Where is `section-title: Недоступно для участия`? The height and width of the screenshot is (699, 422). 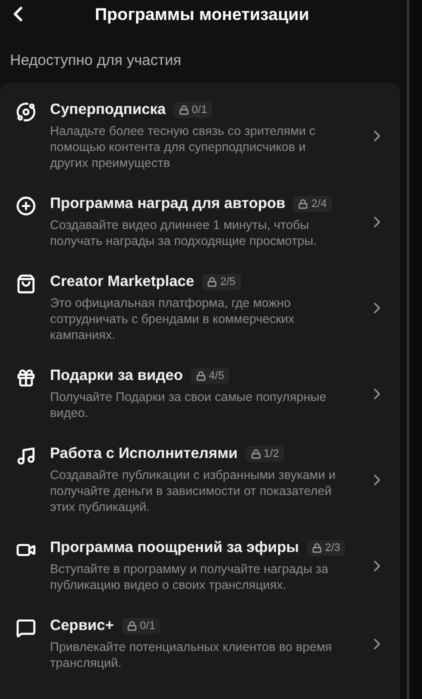 section-title: Недоступно для участия is located at coordinates (95, 61).